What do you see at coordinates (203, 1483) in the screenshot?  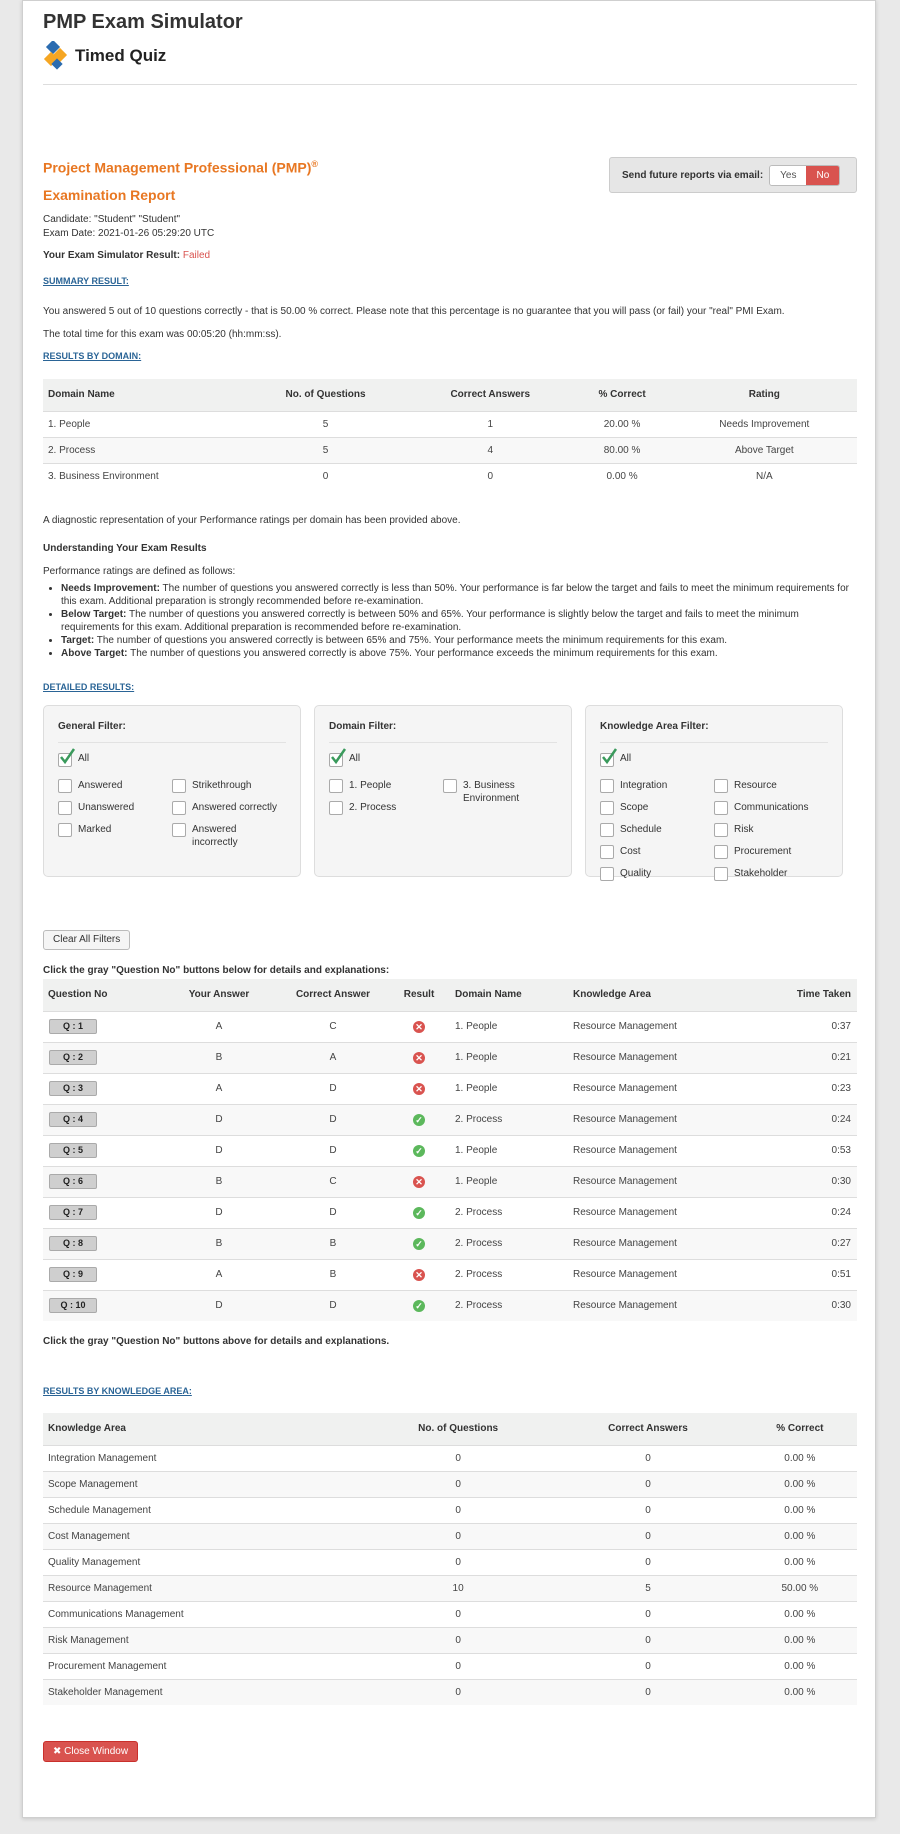 I see `knowledge-area-cell: Scope Management` at bounding box center [203, 1483].